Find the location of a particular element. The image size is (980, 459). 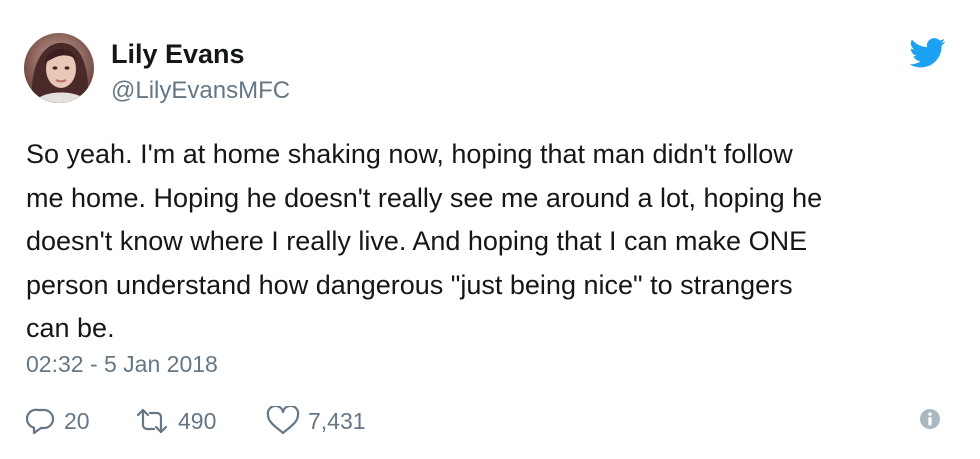

like-button: 7,431 is located at coordinates (316, 421).